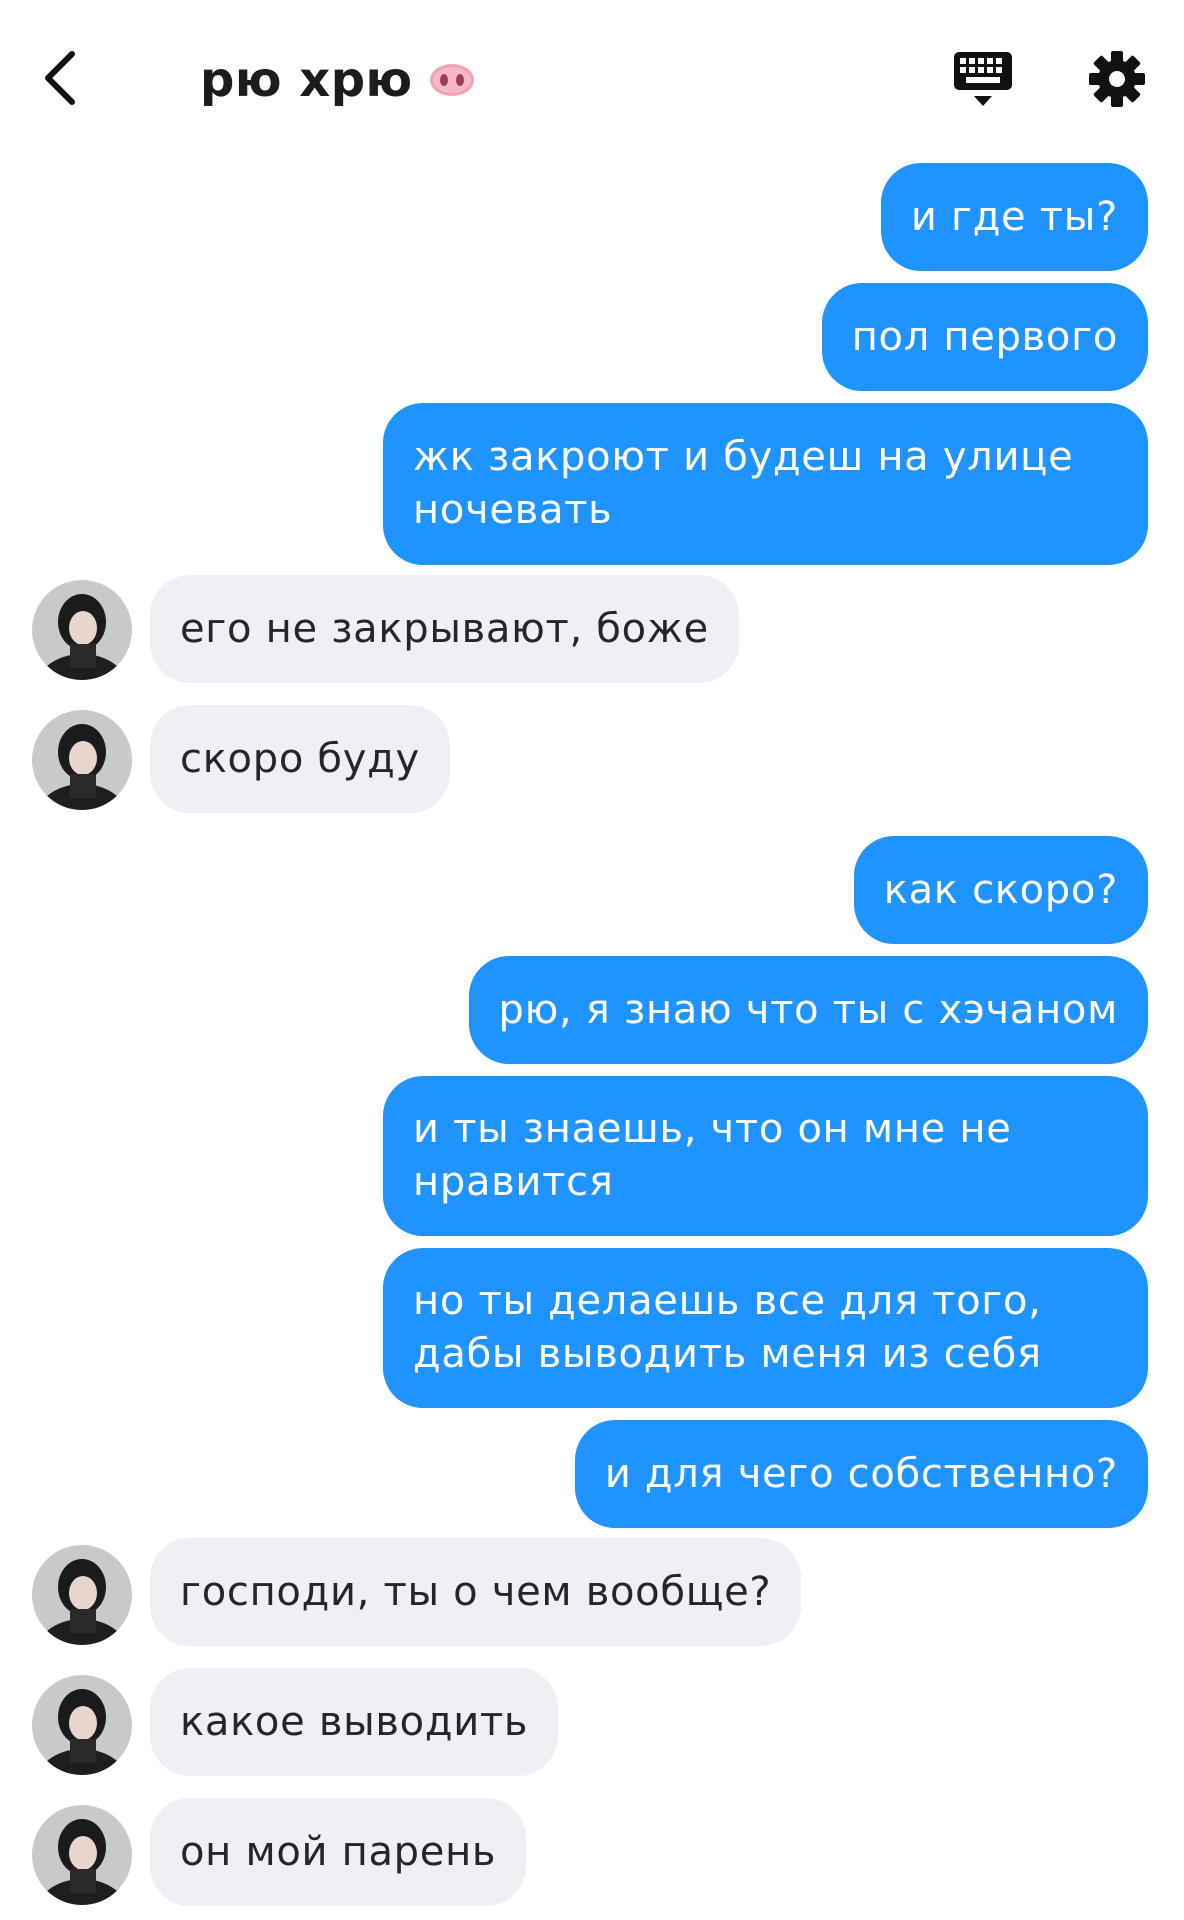  I want to click on message-bubble: и ты знаешь, что он мне не нравится, so click(765, 1156).